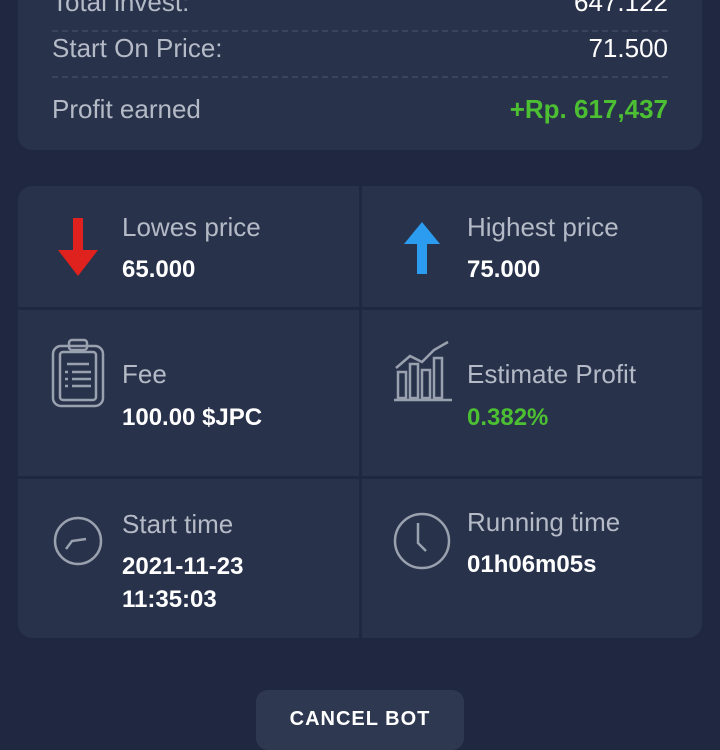 The width and height of the screenshot is (720, 750). Describe the element at coordinates (508, 417) in the screenshot. I see `estimate-profit-value: 0.382%` at that location.